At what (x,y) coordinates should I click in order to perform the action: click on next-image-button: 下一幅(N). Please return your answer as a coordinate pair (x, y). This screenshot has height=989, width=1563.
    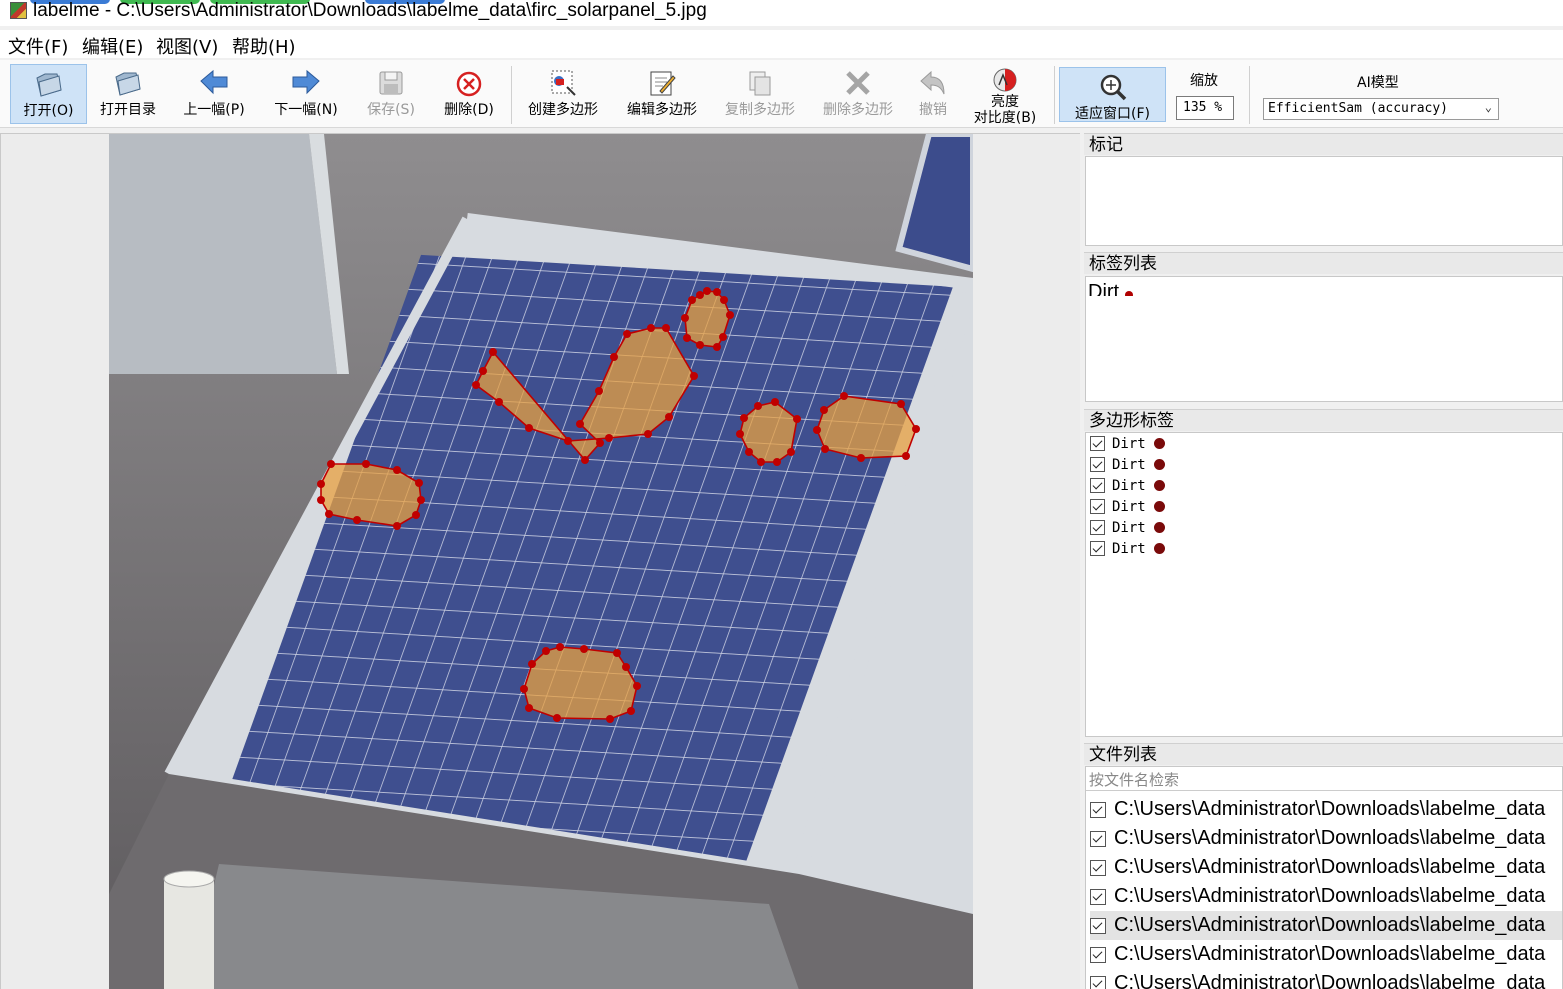
    Looking at the image, I should click on (306, 94).